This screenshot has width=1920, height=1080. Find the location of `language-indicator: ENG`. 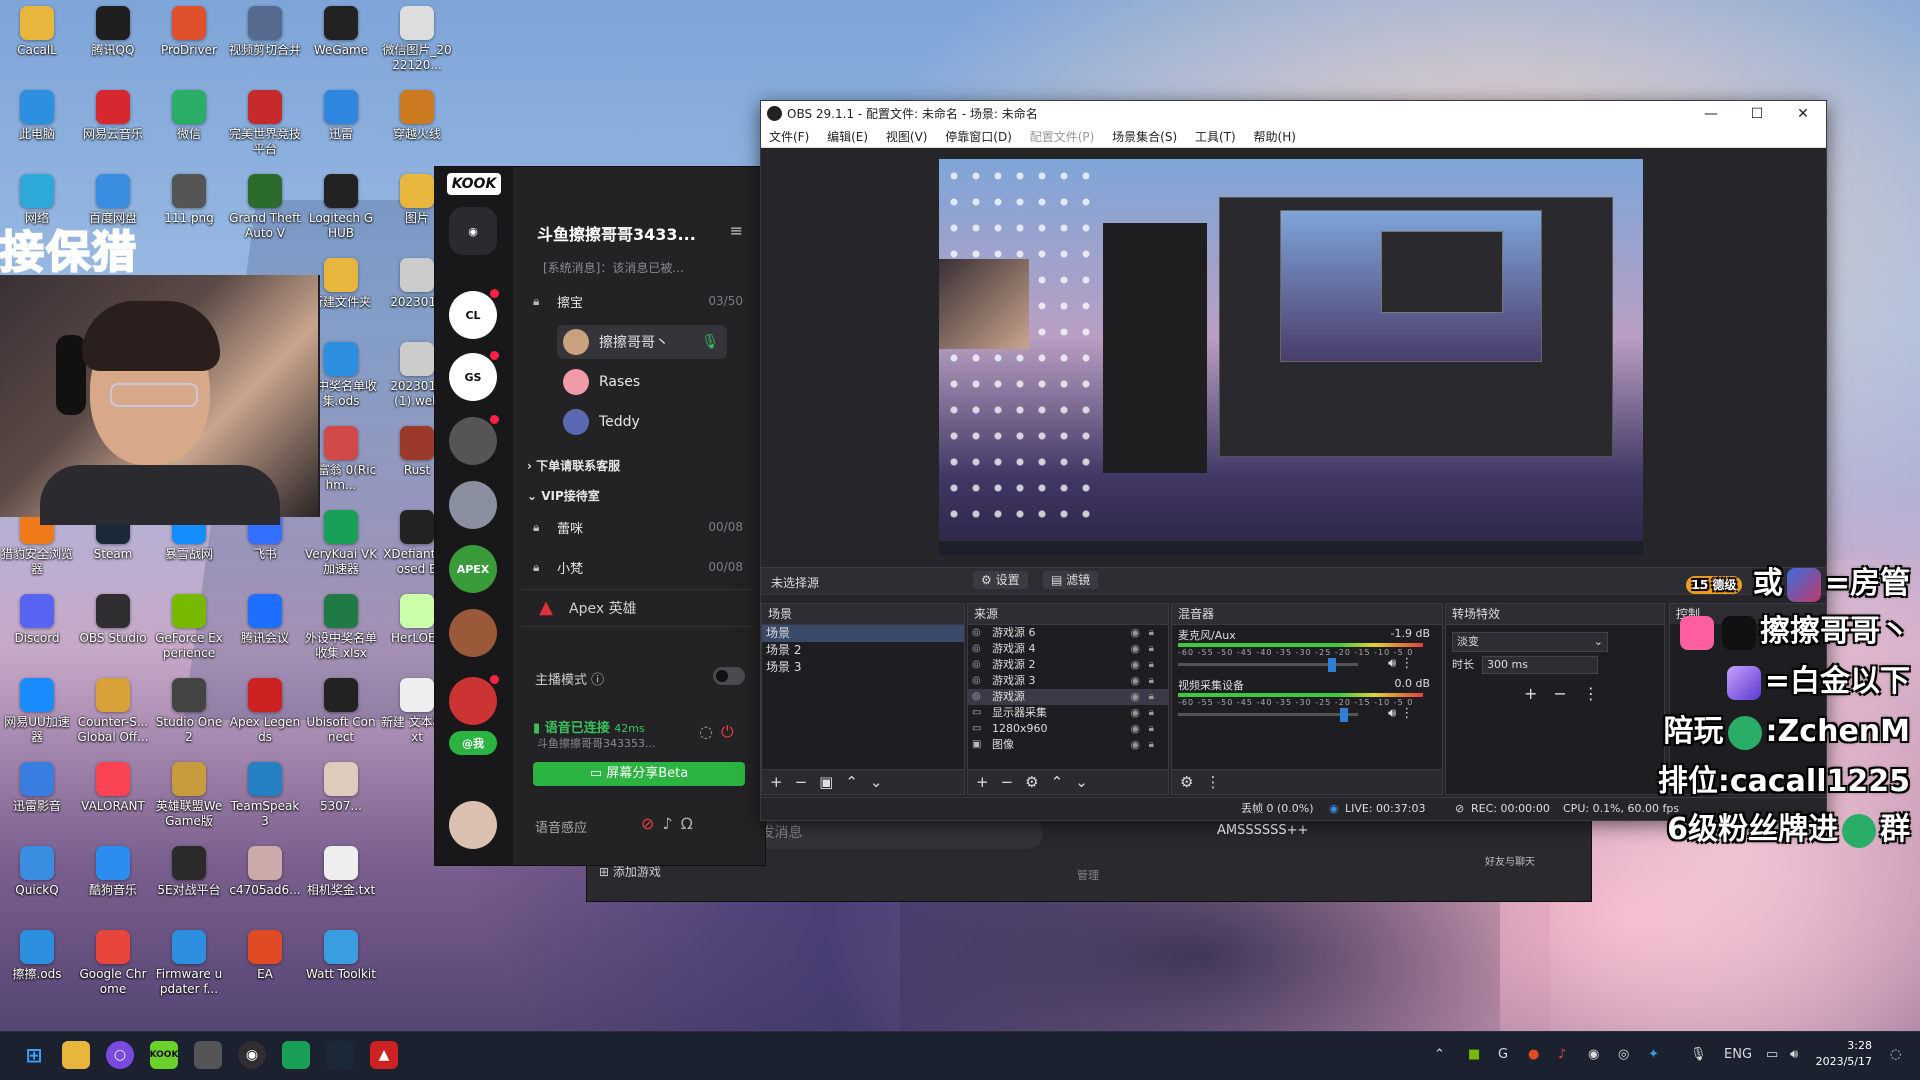

language-indicator: ENG is located at coordinates (1738, 1054).